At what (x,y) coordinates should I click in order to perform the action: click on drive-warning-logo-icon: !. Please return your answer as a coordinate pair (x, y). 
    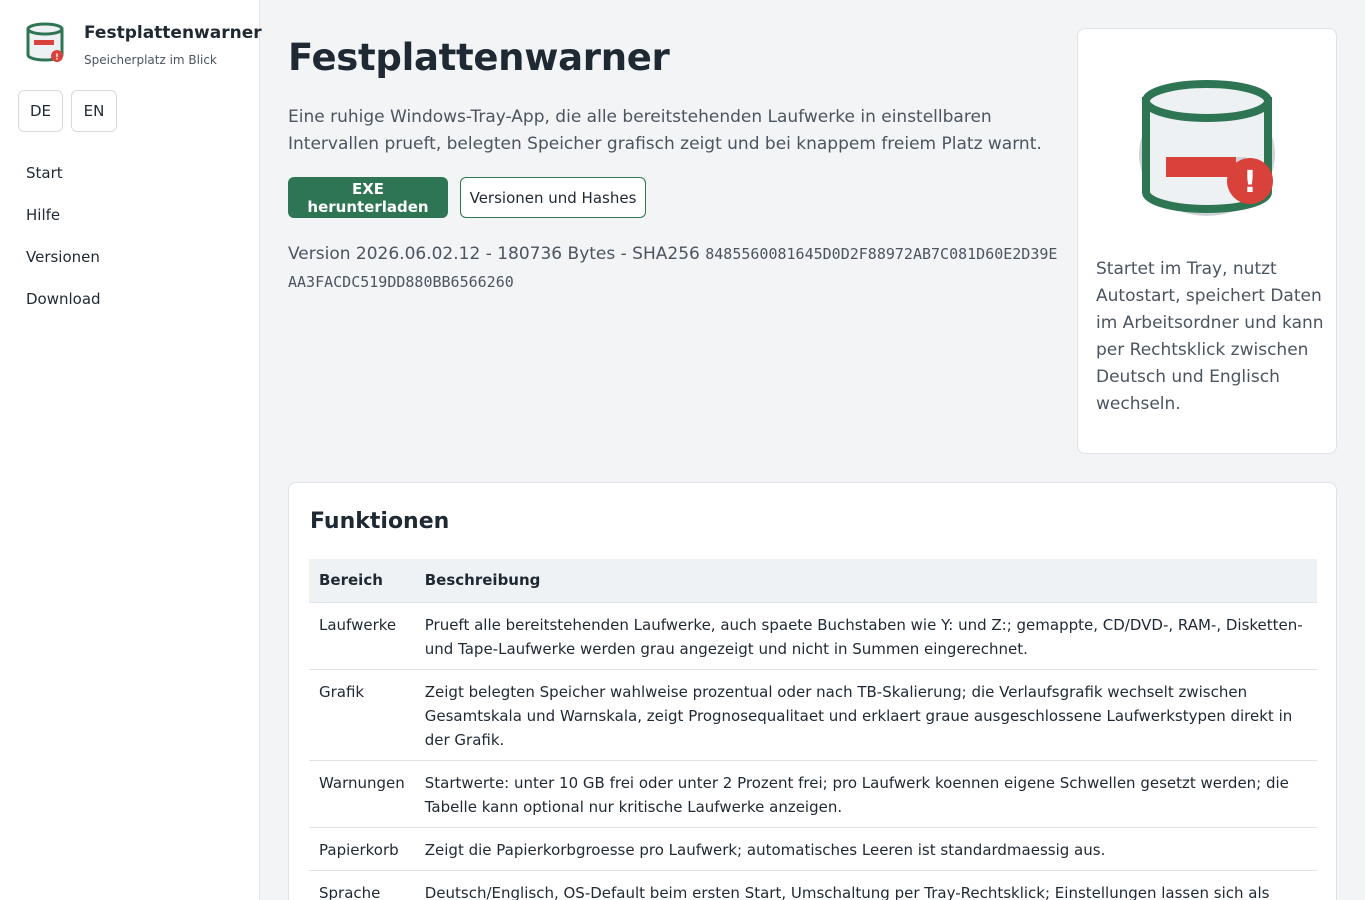
    Looking at the image, I should click on (45, 42).